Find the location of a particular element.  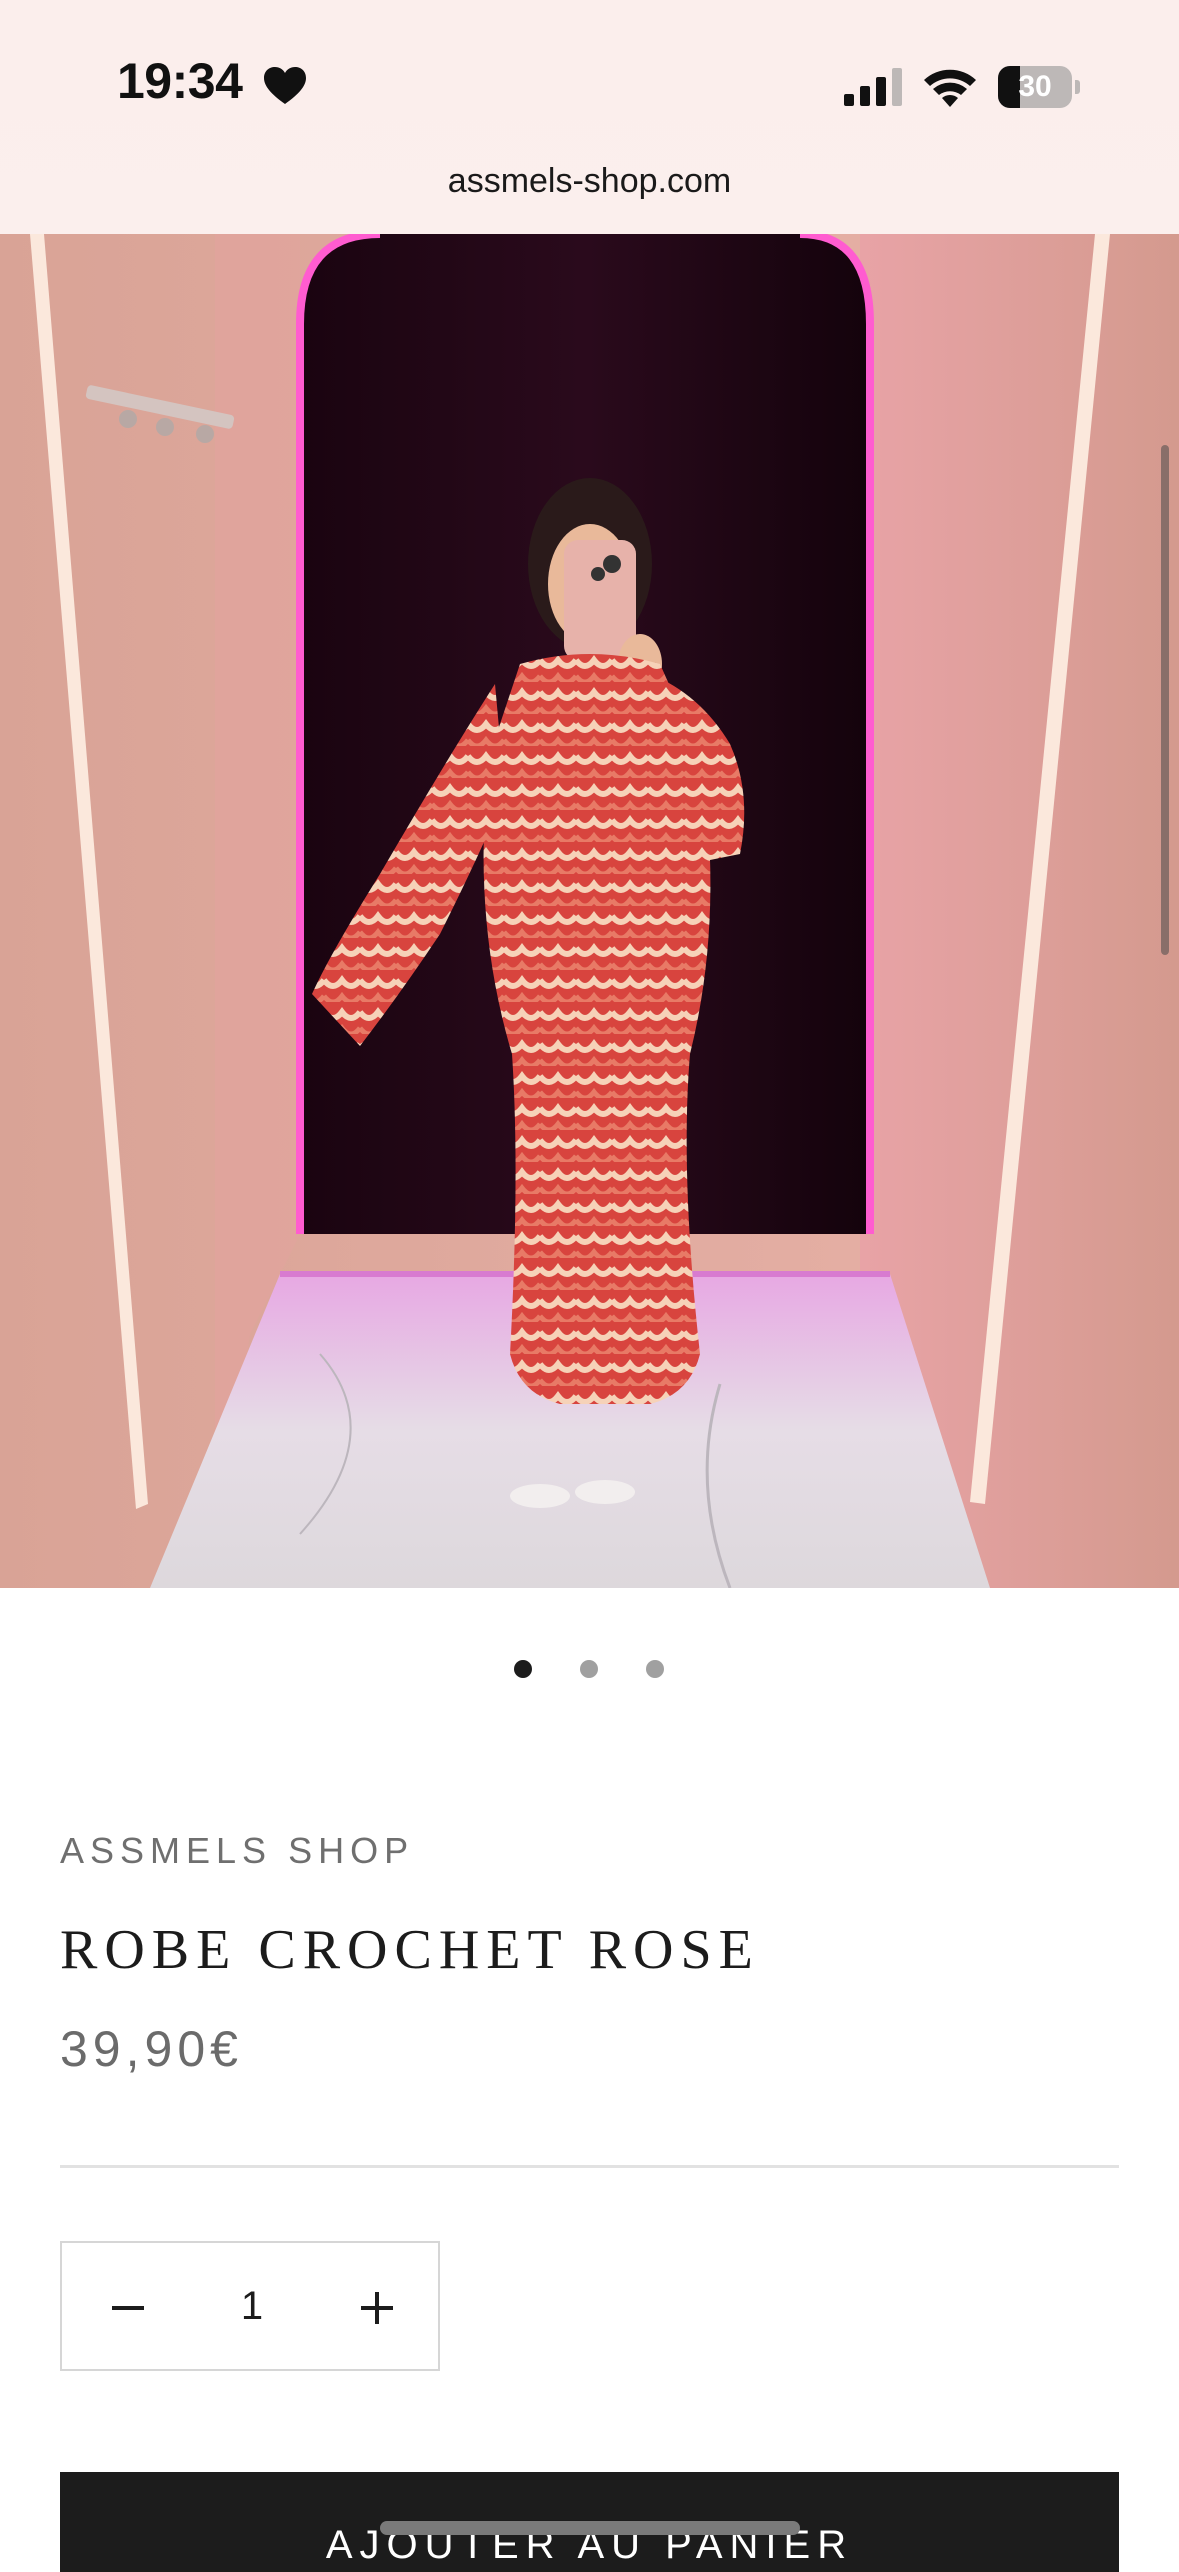

divider is located at coordinates (589, 2166).